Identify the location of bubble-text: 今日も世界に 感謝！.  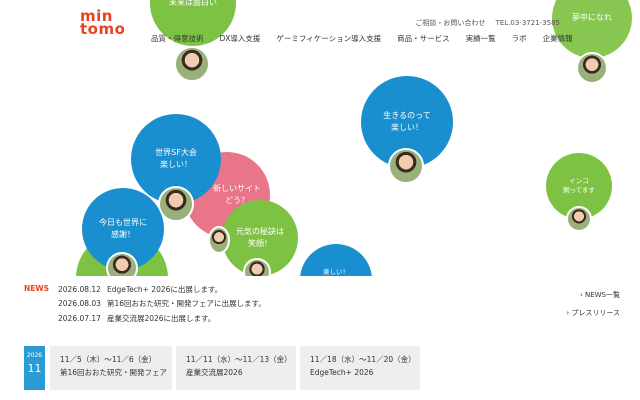
(123, 228).